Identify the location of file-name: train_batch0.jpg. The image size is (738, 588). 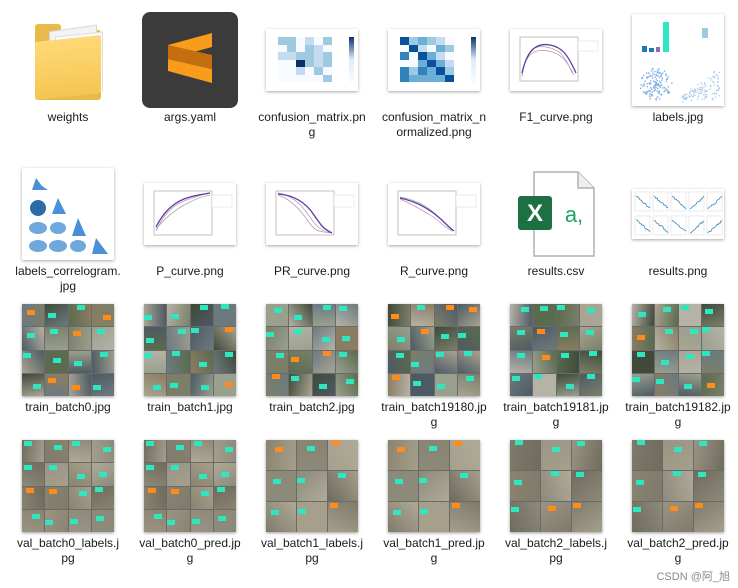
(68, 407).